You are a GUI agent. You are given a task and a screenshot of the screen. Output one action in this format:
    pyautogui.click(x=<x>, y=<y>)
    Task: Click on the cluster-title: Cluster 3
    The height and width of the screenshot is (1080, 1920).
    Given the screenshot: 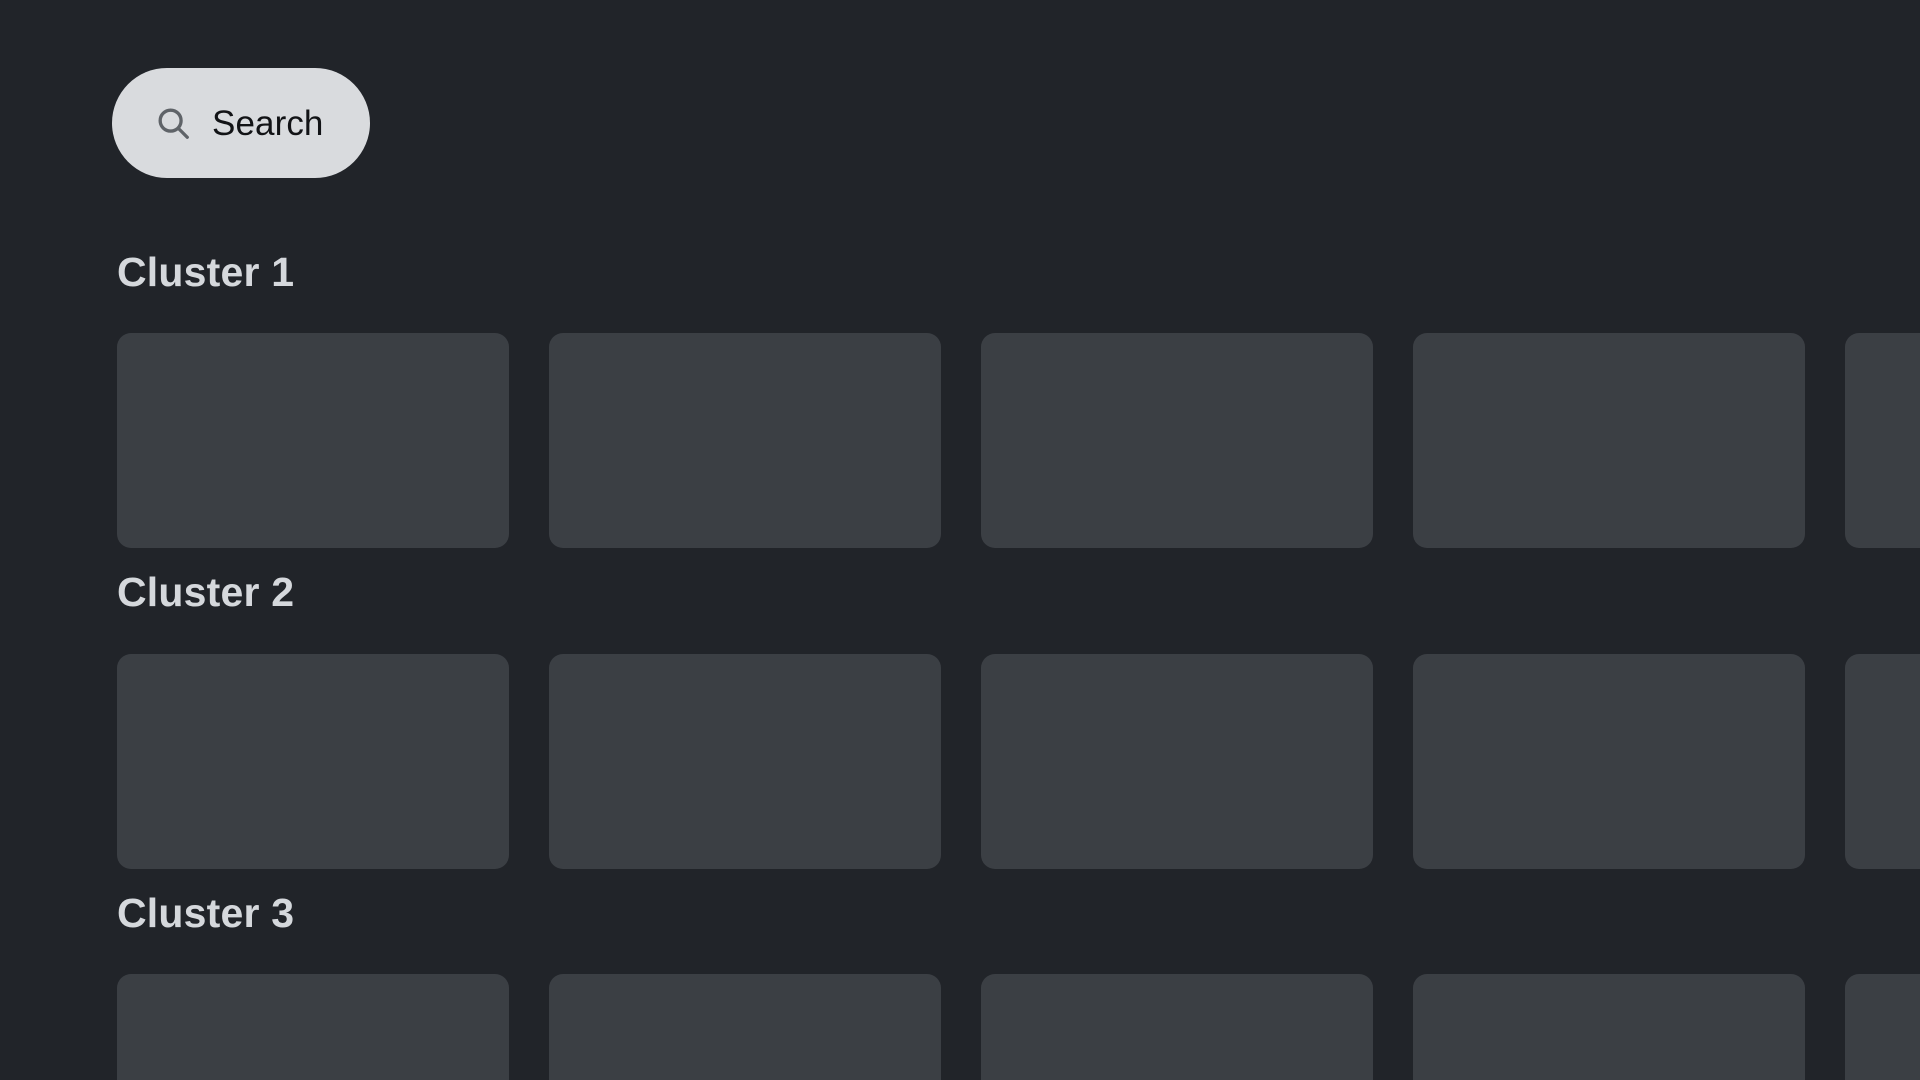 What is the action you would take?
    pyautogui.click(x=206, y=912)
    